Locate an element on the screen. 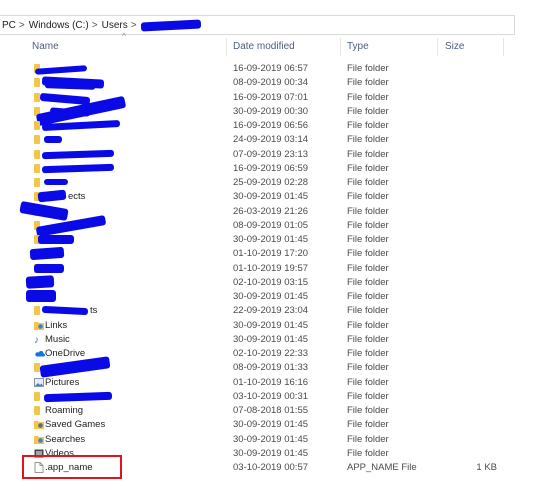 This screenshot has height=499, width=533. table-row: 08-09-2019 00:34 File folder is located at coordinates (257, 83).